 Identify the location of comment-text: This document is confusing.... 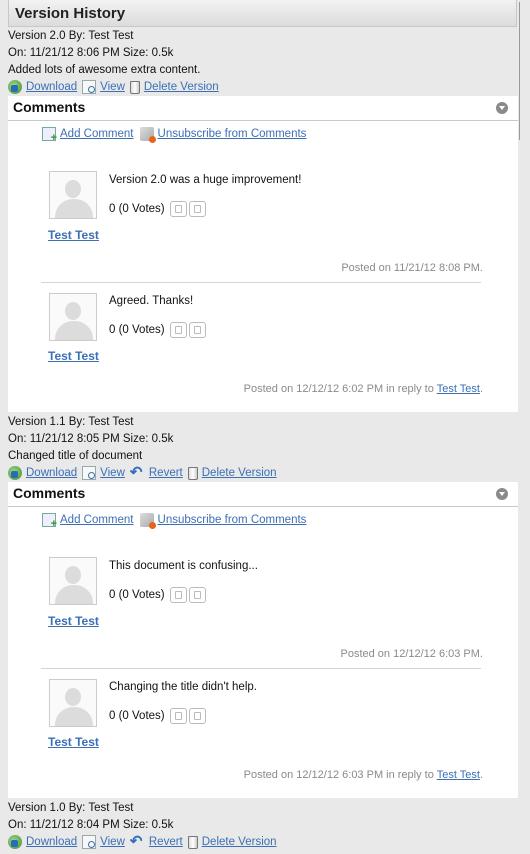
(183, 566).